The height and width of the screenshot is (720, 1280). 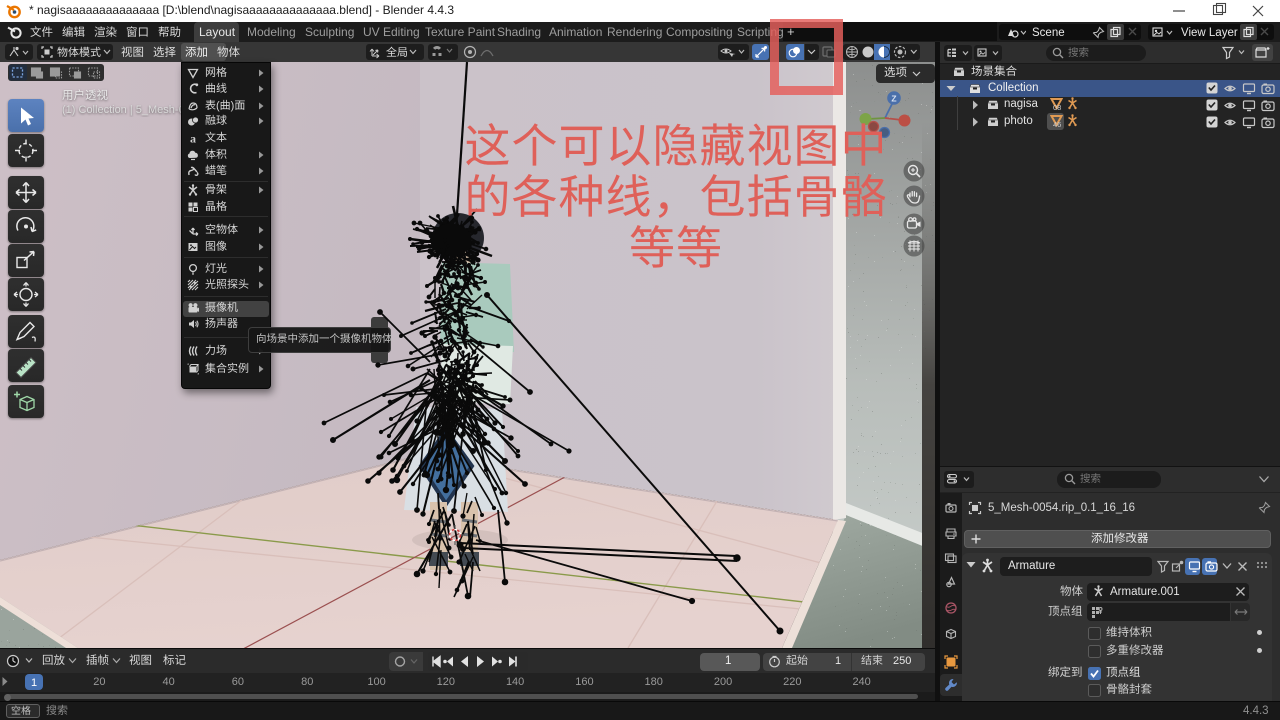 I want to click on svg-text: a, so click(x=193, y=138).